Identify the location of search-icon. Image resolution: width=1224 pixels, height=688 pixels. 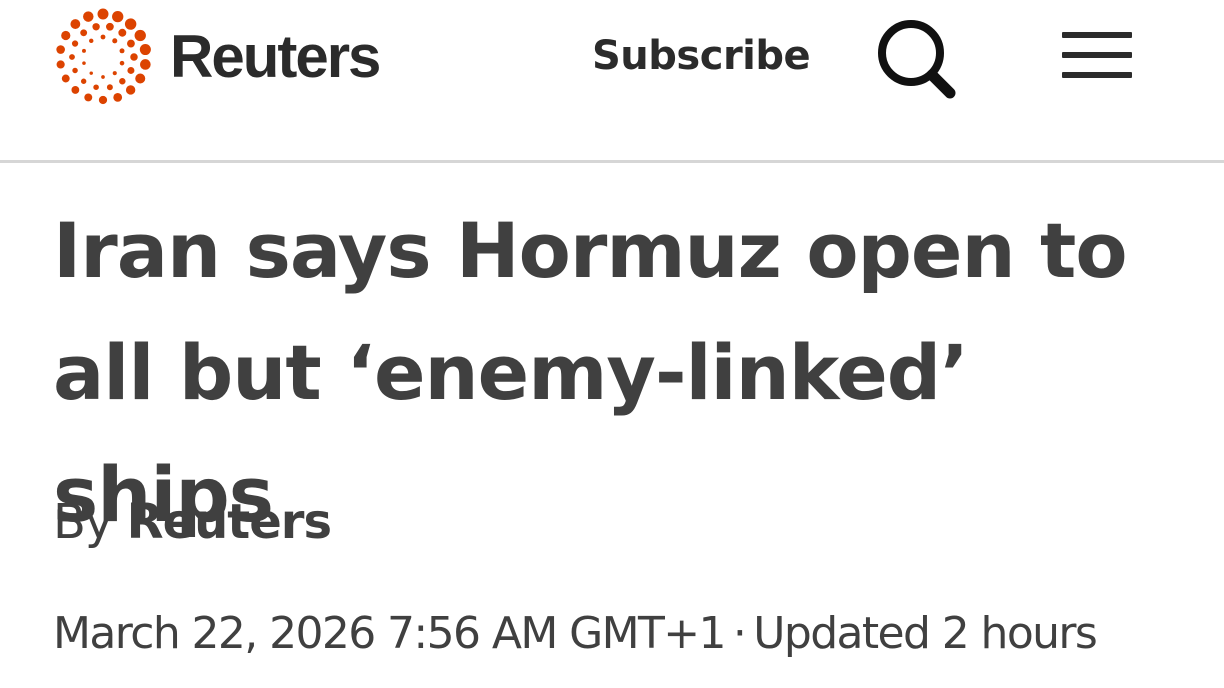
(917, 59).